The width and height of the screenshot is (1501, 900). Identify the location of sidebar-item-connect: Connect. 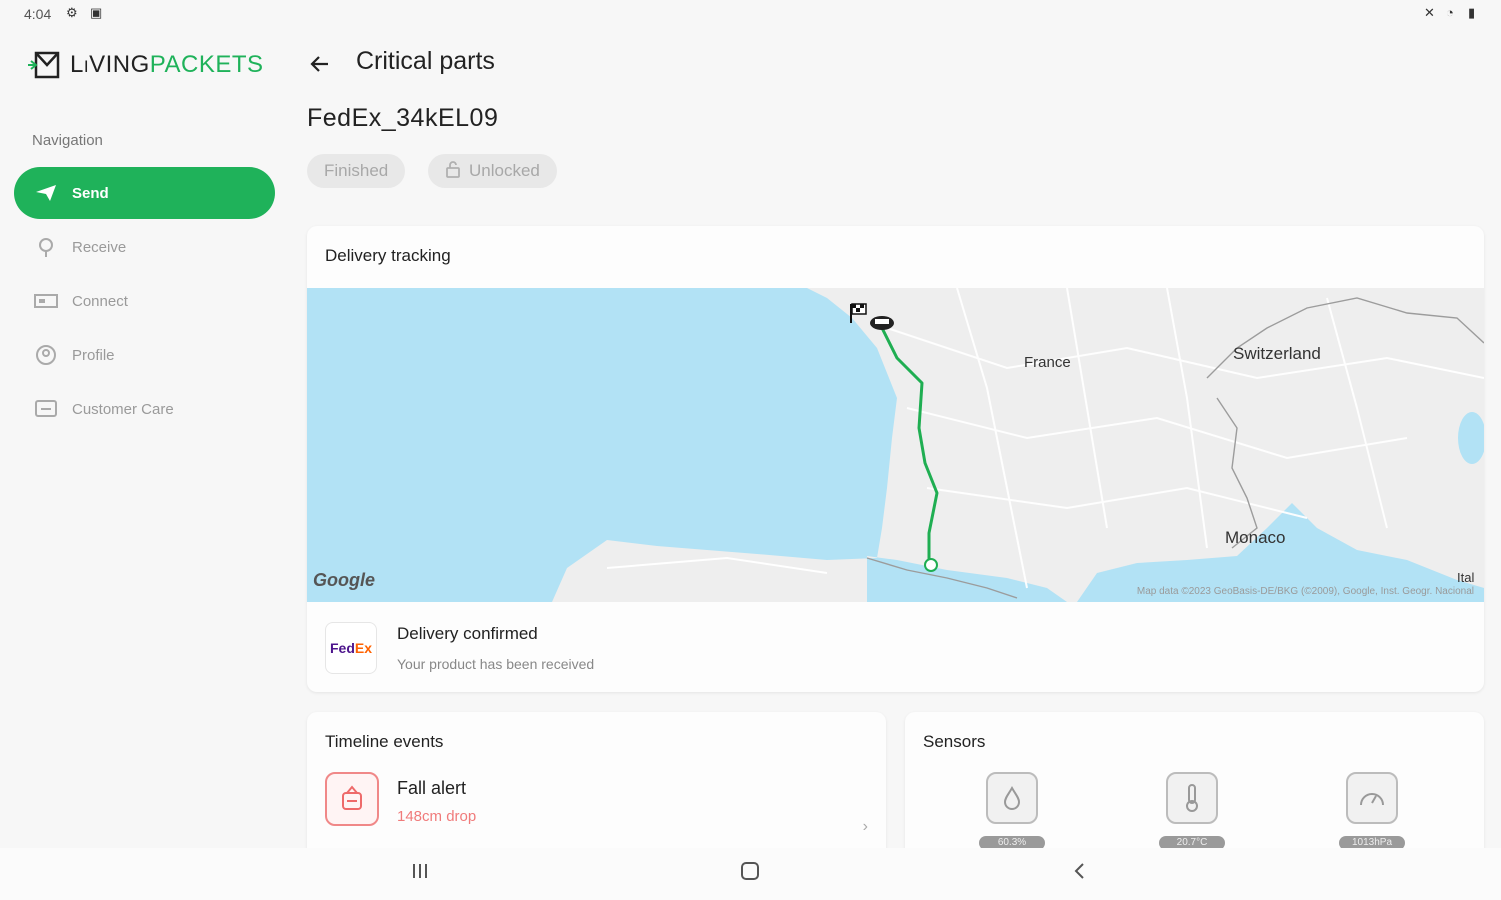
(144, 301).